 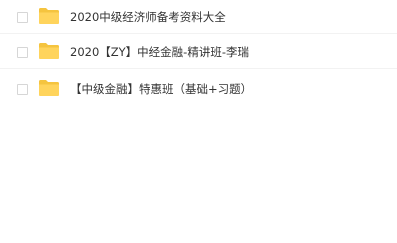 I want to click on file-row: 【中级金融】特惠班（基础+习题）, so click(x=198, y=89).